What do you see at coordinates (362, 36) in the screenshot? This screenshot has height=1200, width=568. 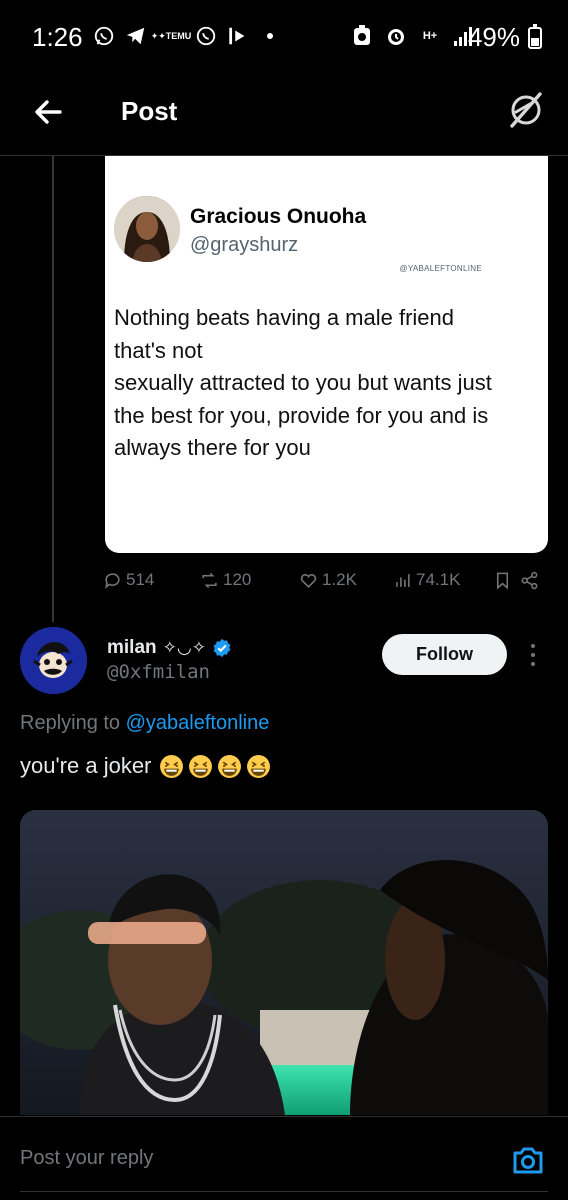 I see `battery-saver-icon` at bounding box center [362, 36].